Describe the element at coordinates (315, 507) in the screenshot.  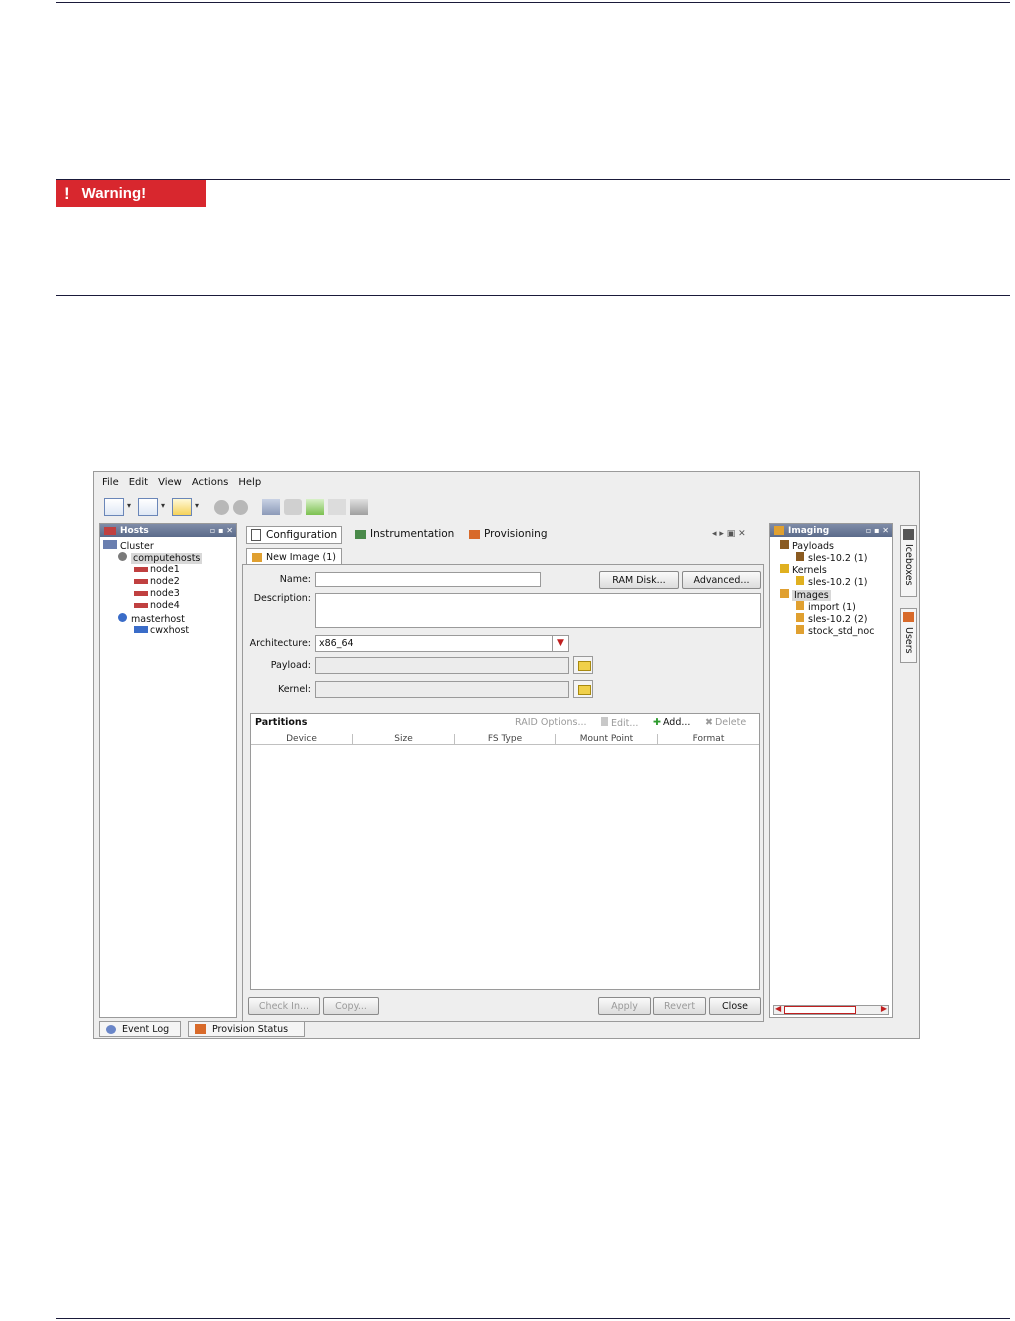
I see `upload-icon` at that location.